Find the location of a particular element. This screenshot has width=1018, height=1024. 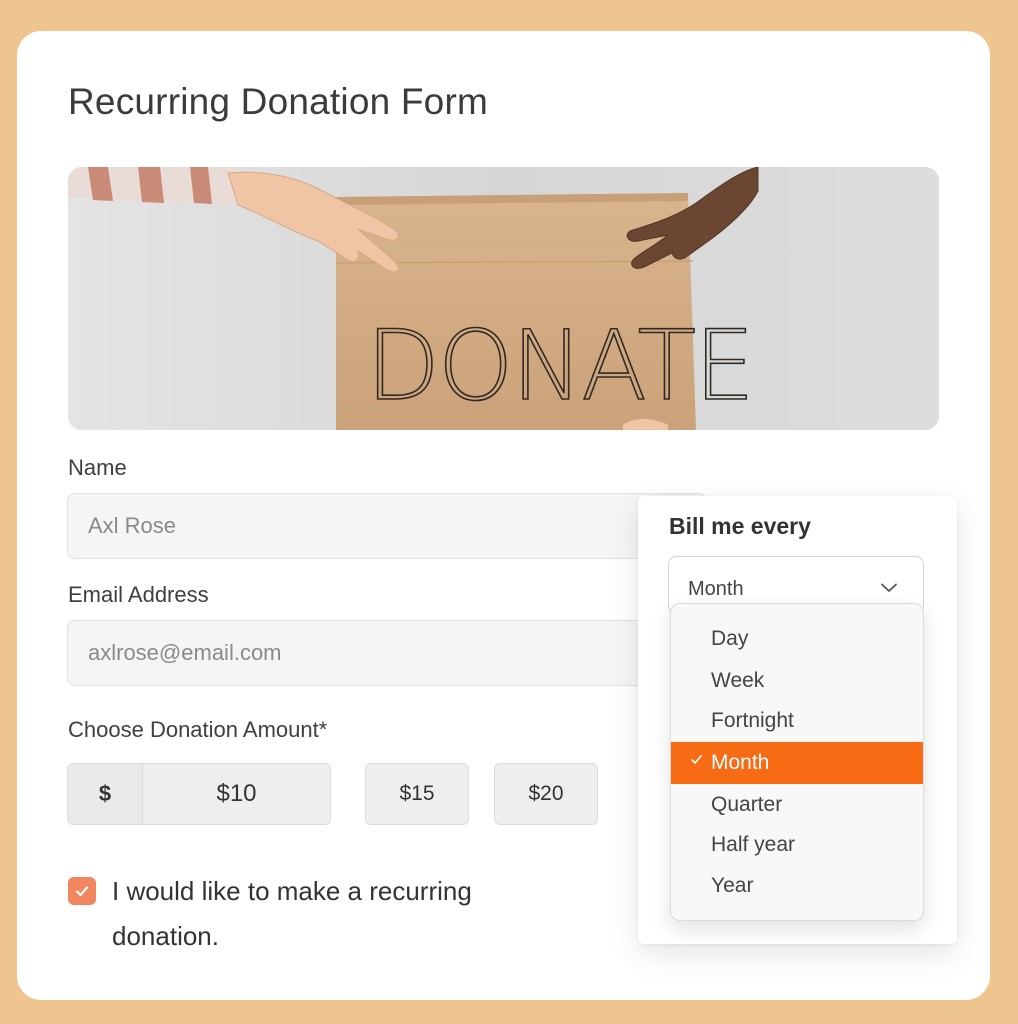

option-month: Month is located at coordinates (797, 763).